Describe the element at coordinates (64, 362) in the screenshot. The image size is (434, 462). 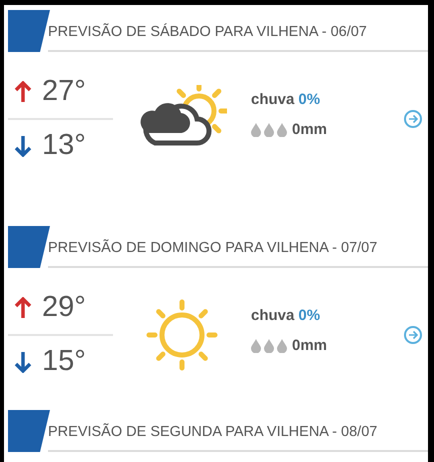
I see `low-temperature: 15°` at that location.